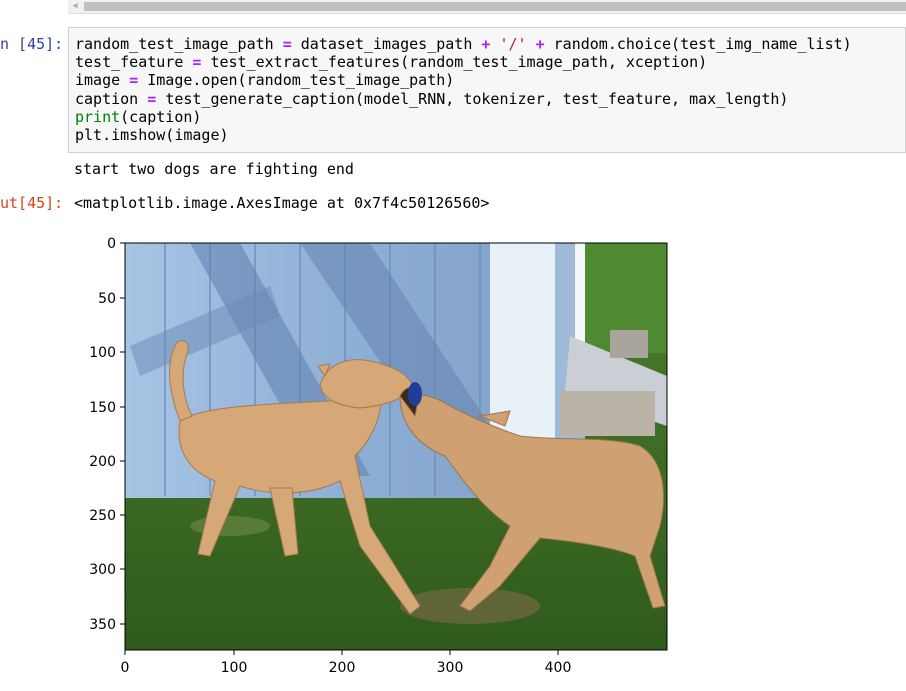  Describe the element at coordinates (450, 668) in the screenshot. I see `x-tick-label: 300` at that location.